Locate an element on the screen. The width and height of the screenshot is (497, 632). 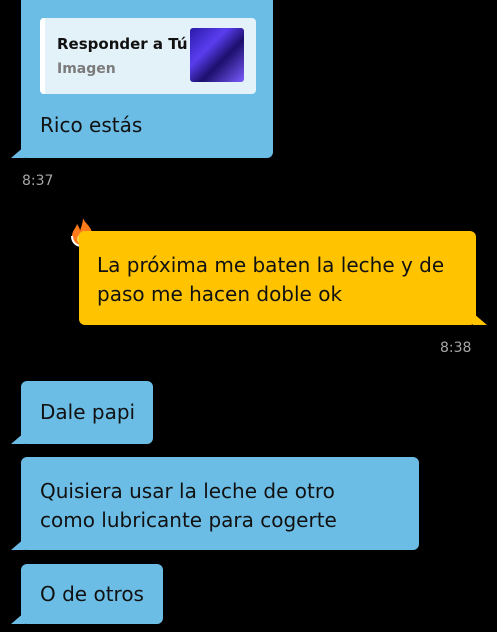
message-text-line: como lubricante para cogerte is located at coordinates (188, 520).